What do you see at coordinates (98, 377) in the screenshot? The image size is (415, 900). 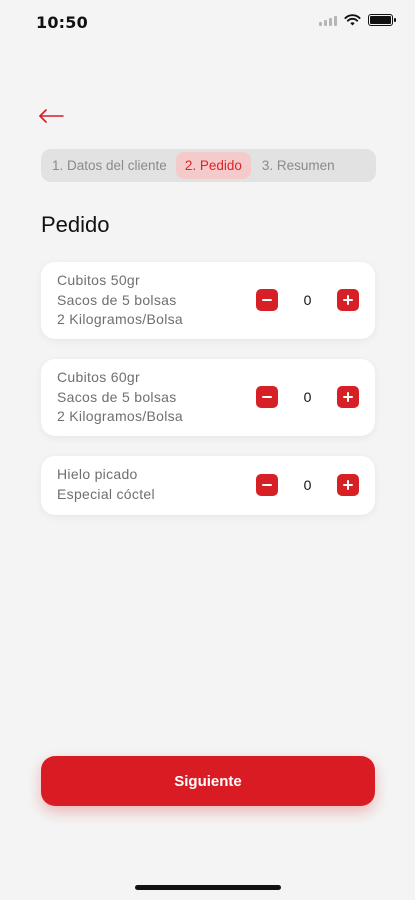 I see `product-name: Cubitos 60gr` at bounding box center [98, 377].